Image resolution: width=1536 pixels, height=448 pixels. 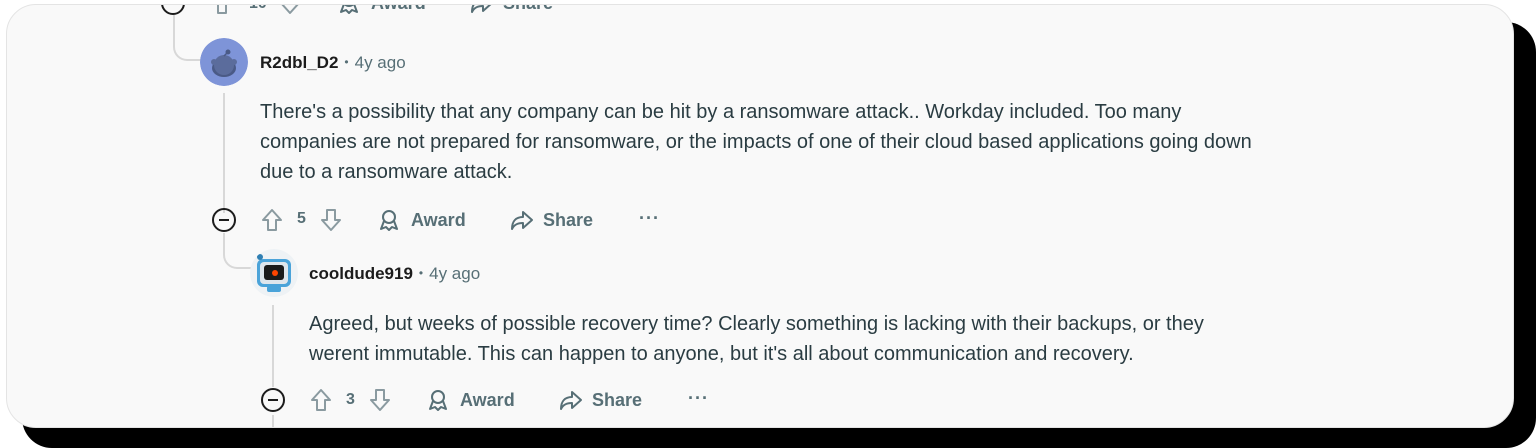 I want to click on author-name: cooldude919, so click(x=361, y=273).